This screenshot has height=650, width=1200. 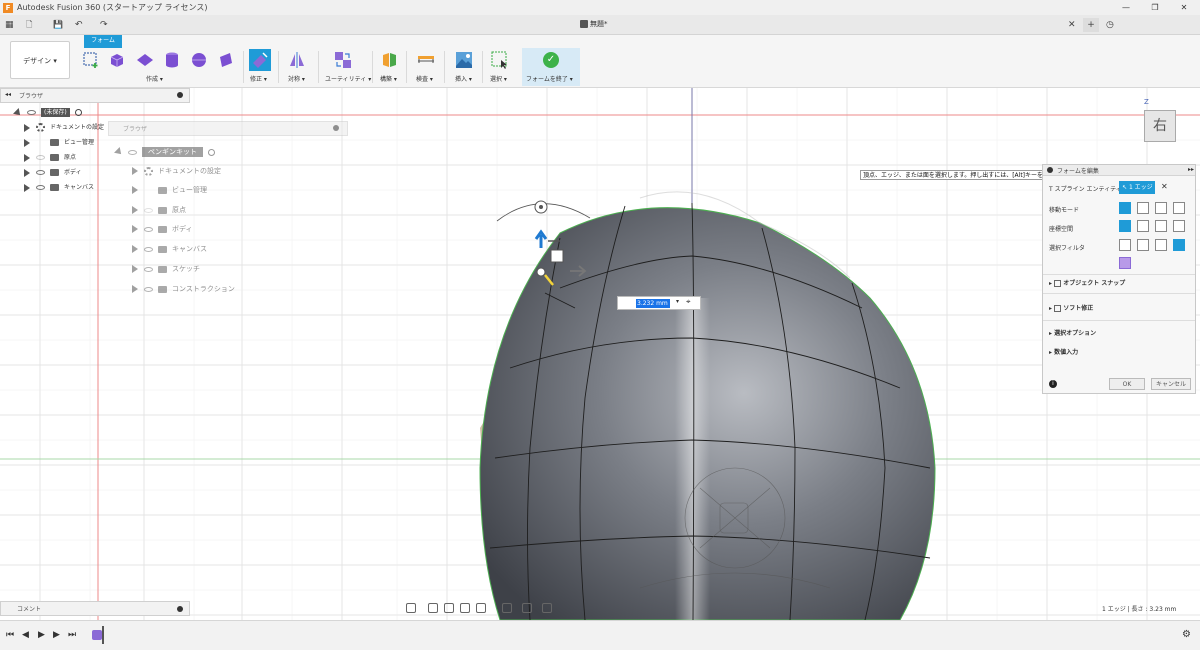 I want to click on insert-image-icon, so click(x=464, y=60).